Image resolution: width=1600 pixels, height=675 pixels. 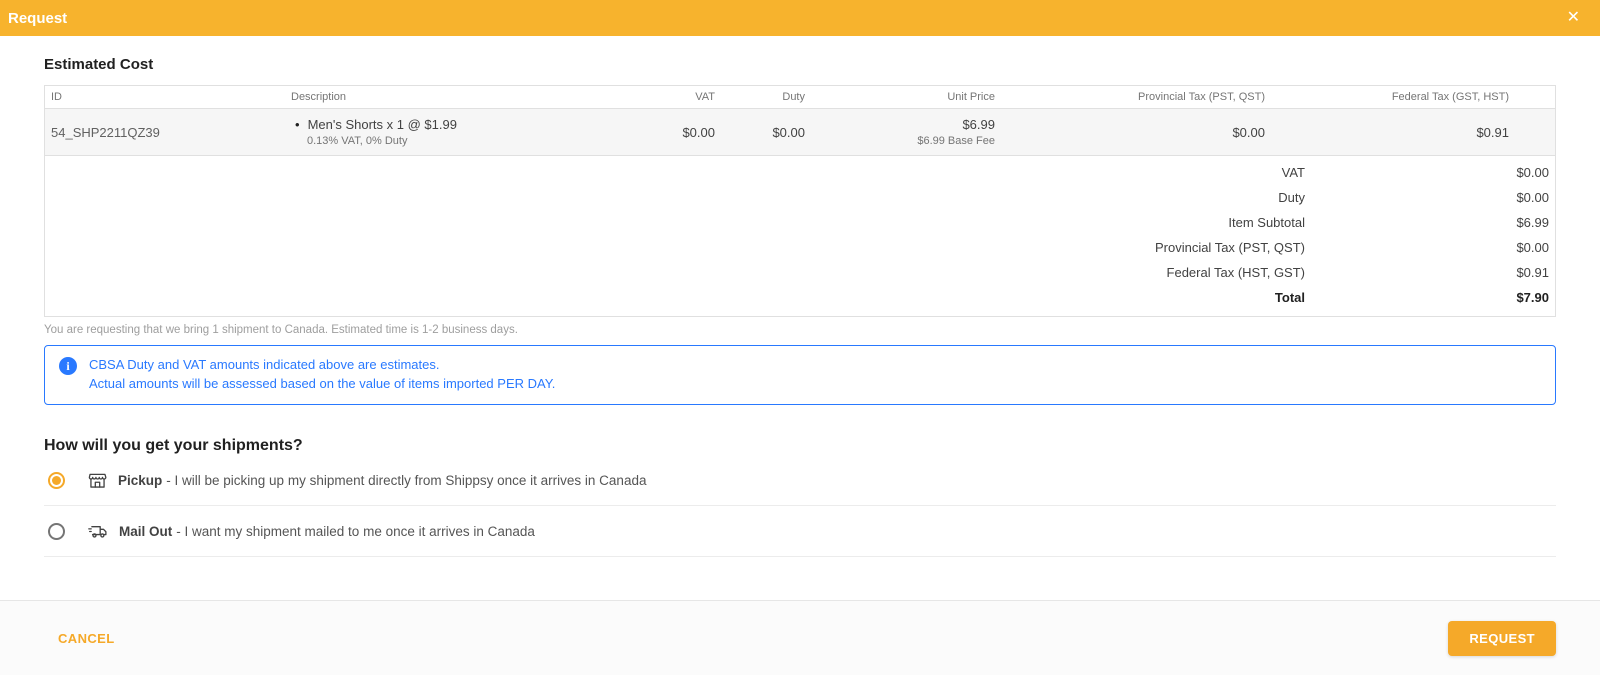 What do you see at coordinates (698, 132) in the screenshot?
I see `row-vat: $0.00` at bounding box center [698, 132].